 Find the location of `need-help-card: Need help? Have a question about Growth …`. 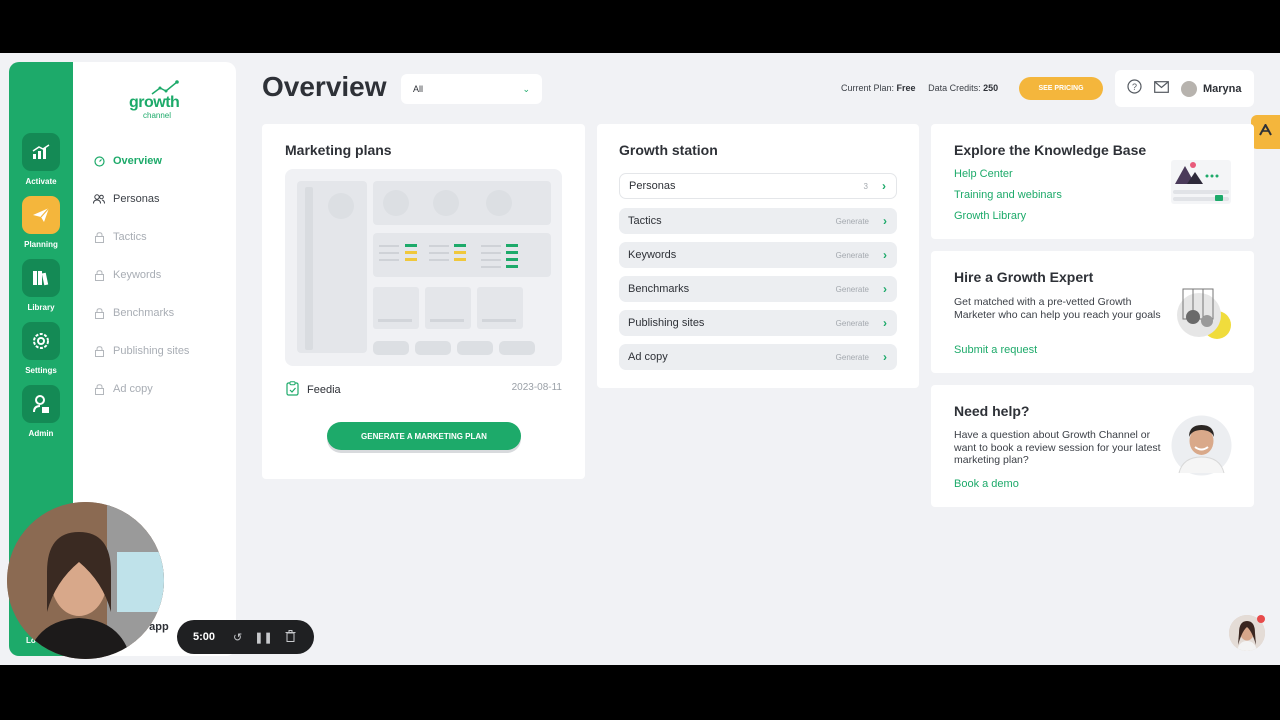

need-help-card: Need help? Have a question about Growth … is located at coordinates (1092, 446).